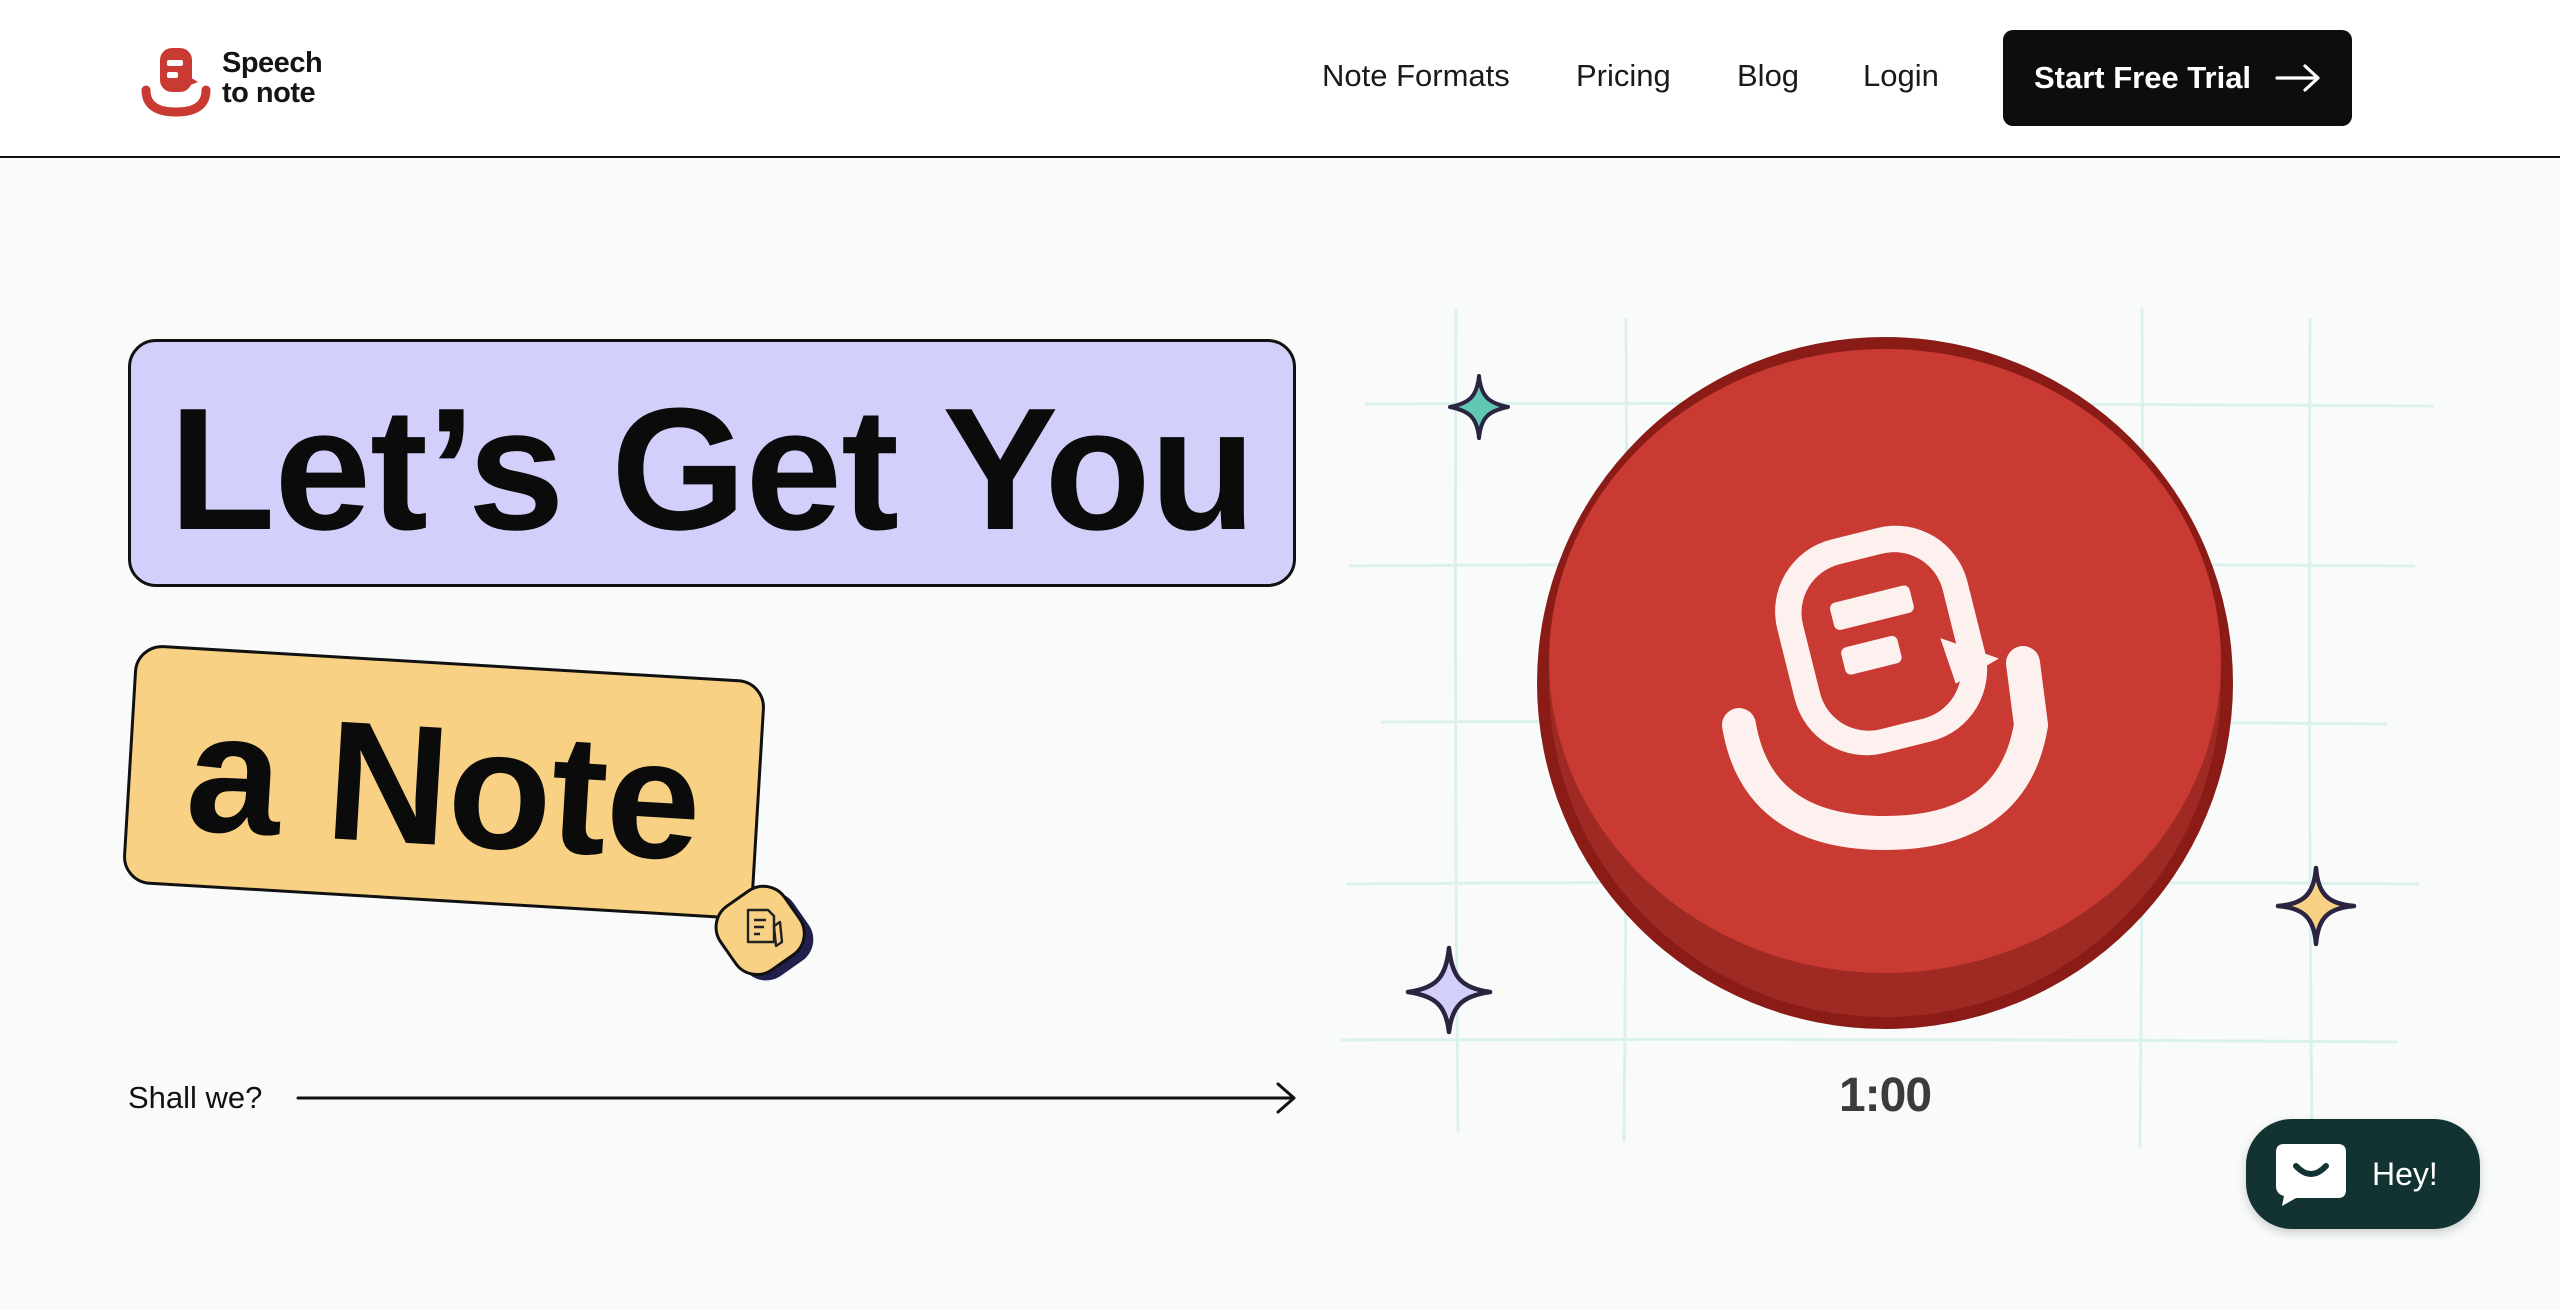 Image resolution: width=2560 pixels, height=1310 pixels. I want to click on record-timer: 1:00, so click(1885, 1095).